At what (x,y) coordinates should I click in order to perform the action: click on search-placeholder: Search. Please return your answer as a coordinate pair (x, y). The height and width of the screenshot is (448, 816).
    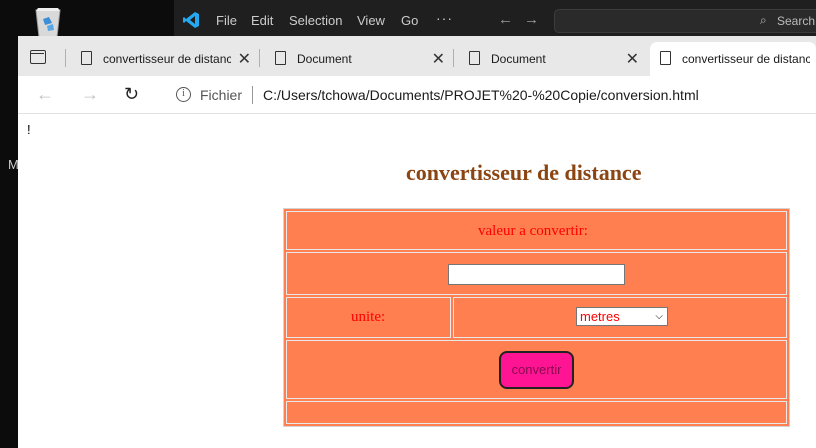
    Looking at the image, I should click on (796, 21).